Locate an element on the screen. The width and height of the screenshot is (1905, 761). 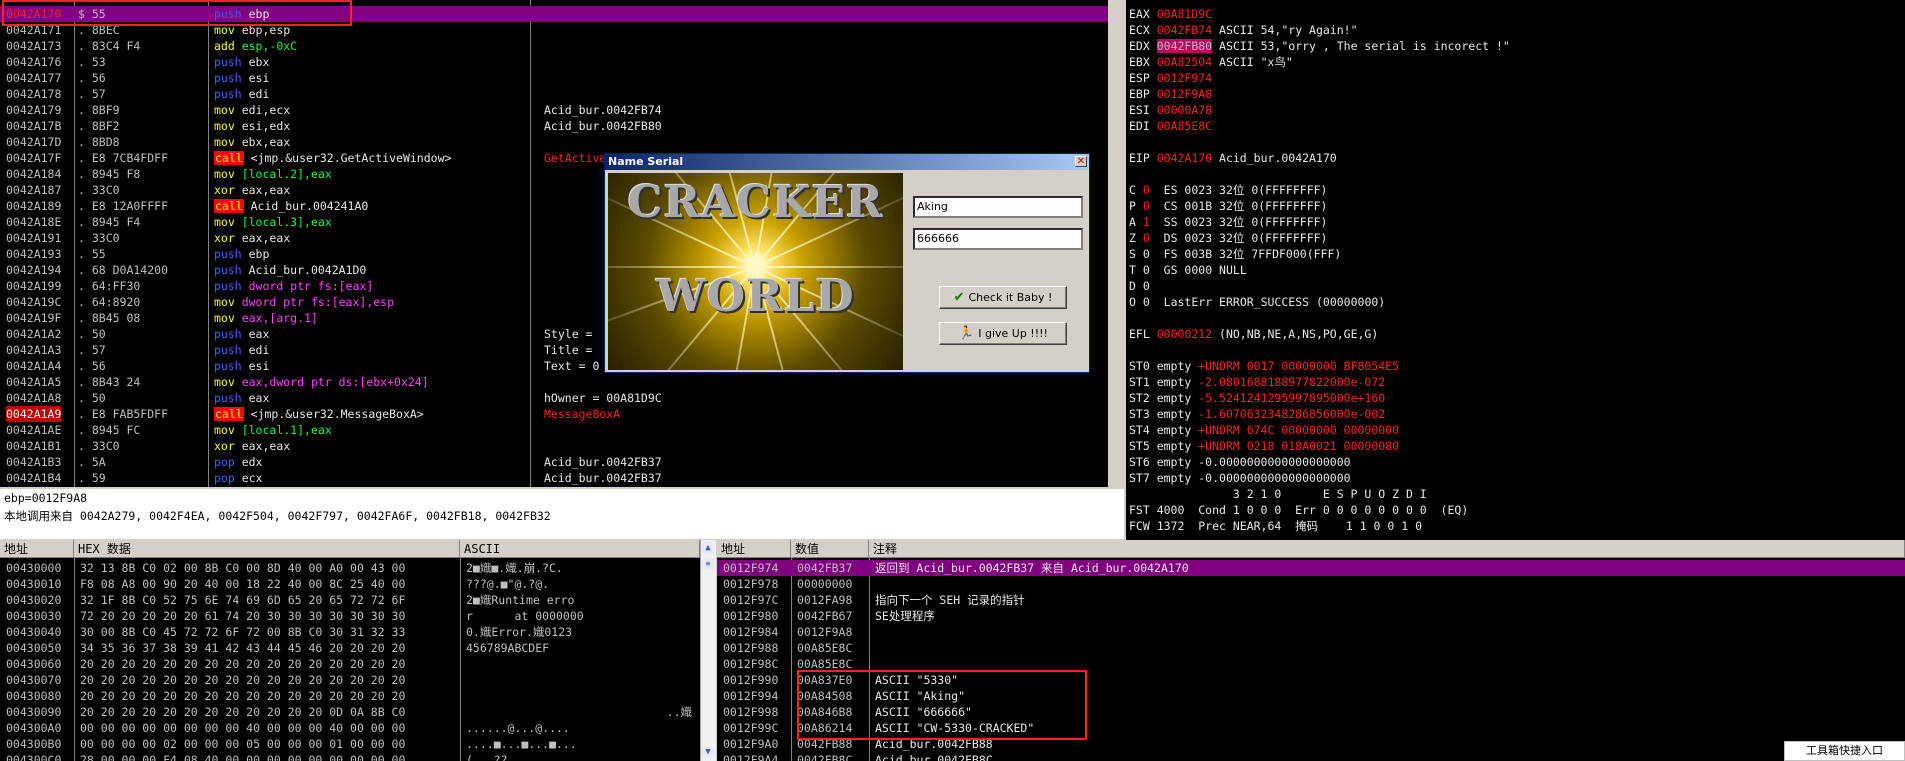
stack-row: 0012F988 00A85E8C is located at coordinates (1311, 648).